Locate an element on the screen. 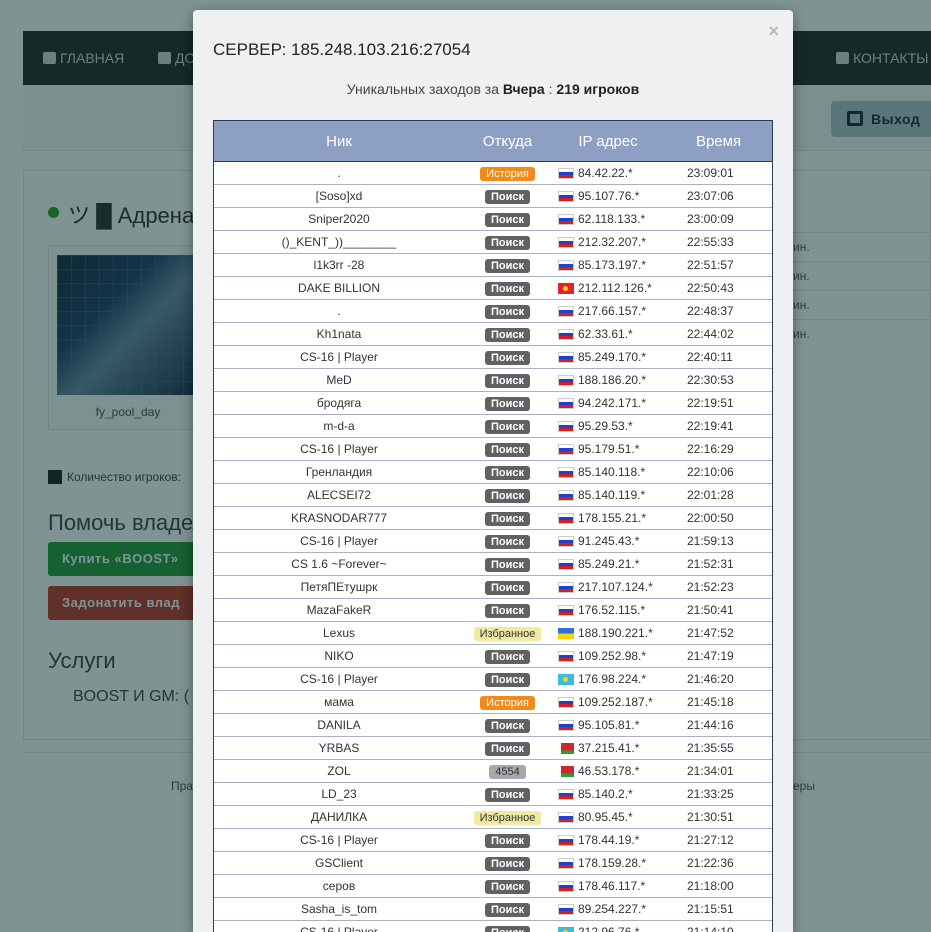 The height and width of the screenshot is (932, 931). player-nick: DANILA is located at coordinates (339, 725).